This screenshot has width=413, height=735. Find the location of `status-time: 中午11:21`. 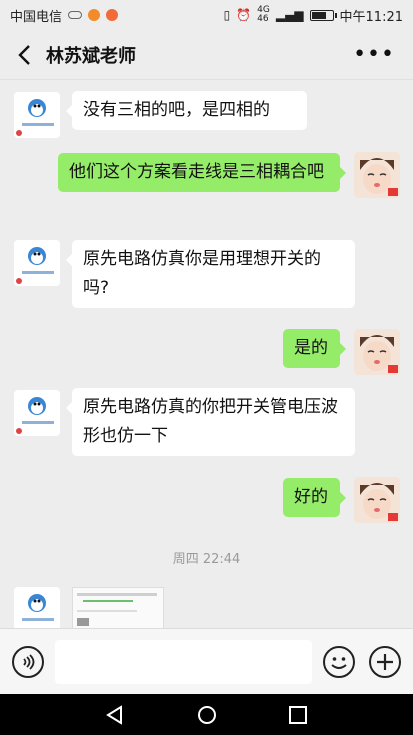

status-time: 中午11:21 is located at coordinates (371, 17).